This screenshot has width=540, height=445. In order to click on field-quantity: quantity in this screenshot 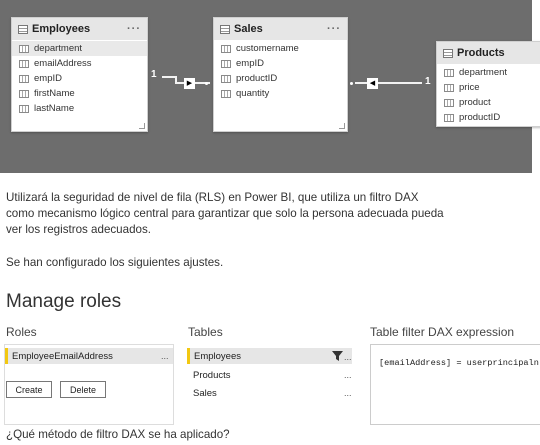, I will do `click(280, 93)`.